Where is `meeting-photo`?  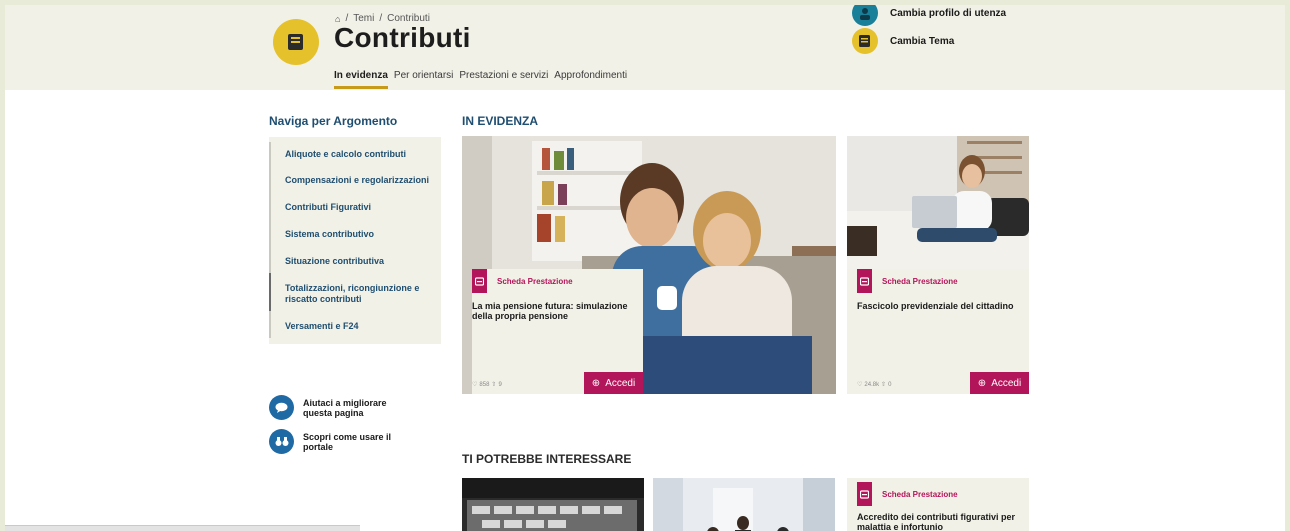 meeting-photo is located at coordinates (744, 504).